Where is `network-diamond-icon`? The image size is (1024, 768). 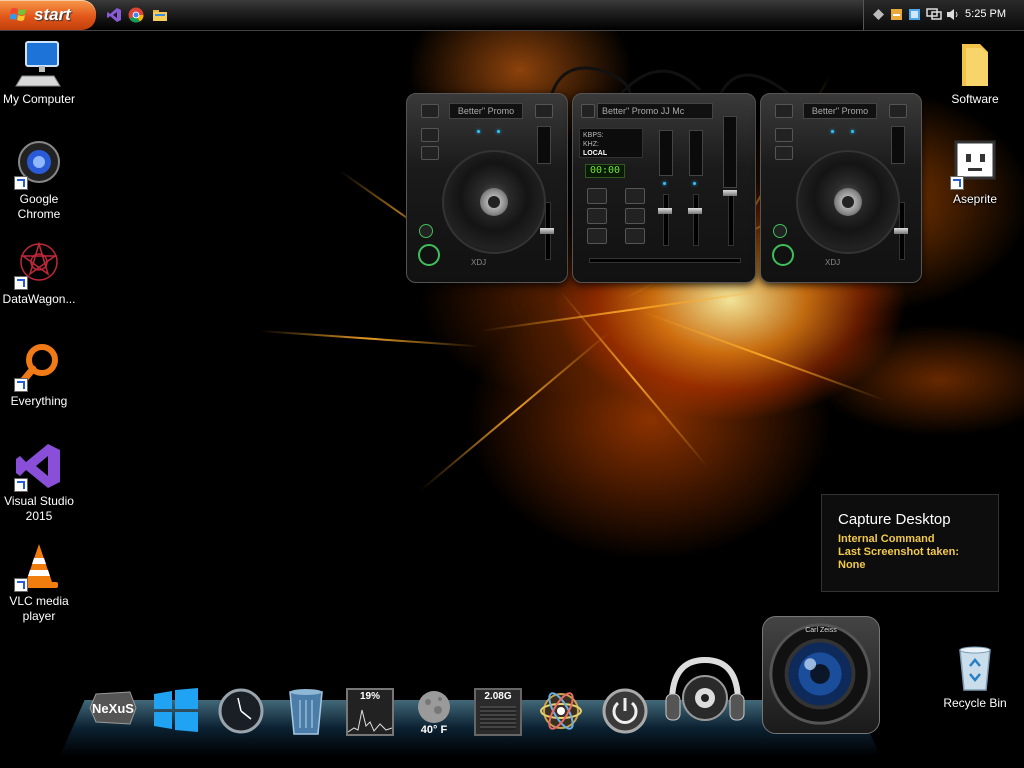
network-diamond-icon is located at coordinates (878, 14).